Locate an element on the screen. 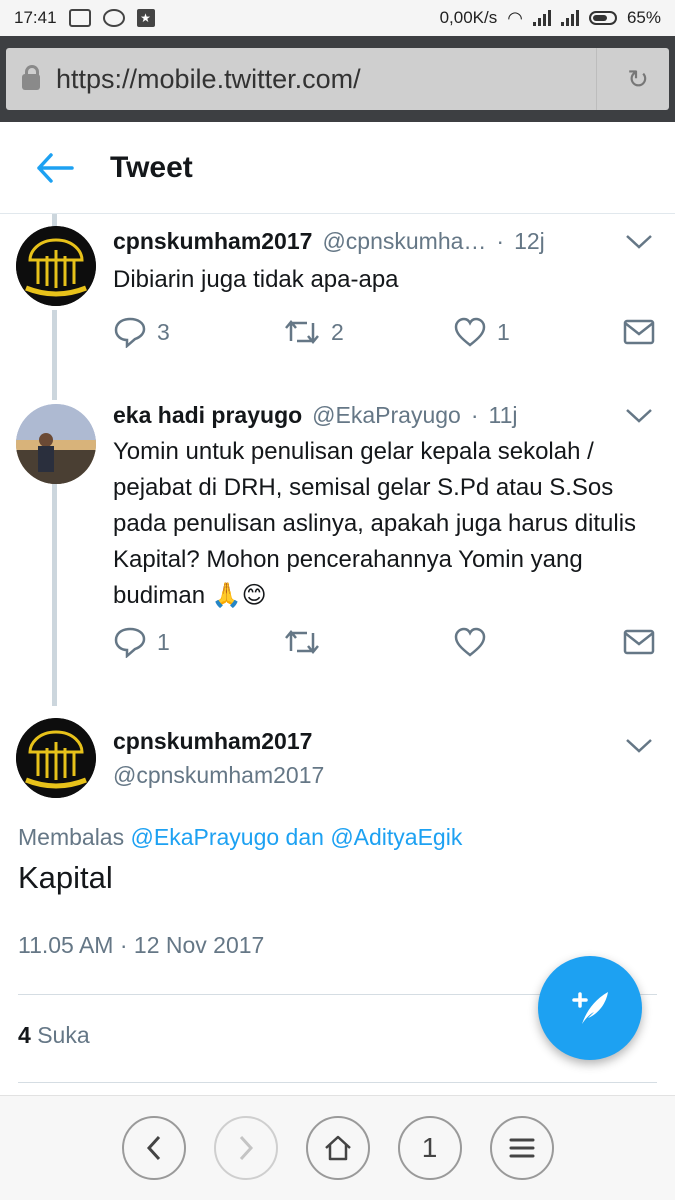 Image resolution: width=675 pixels, height=1200 pixels. main-tweet-text: Kapital is located at coordinates (65, 877).